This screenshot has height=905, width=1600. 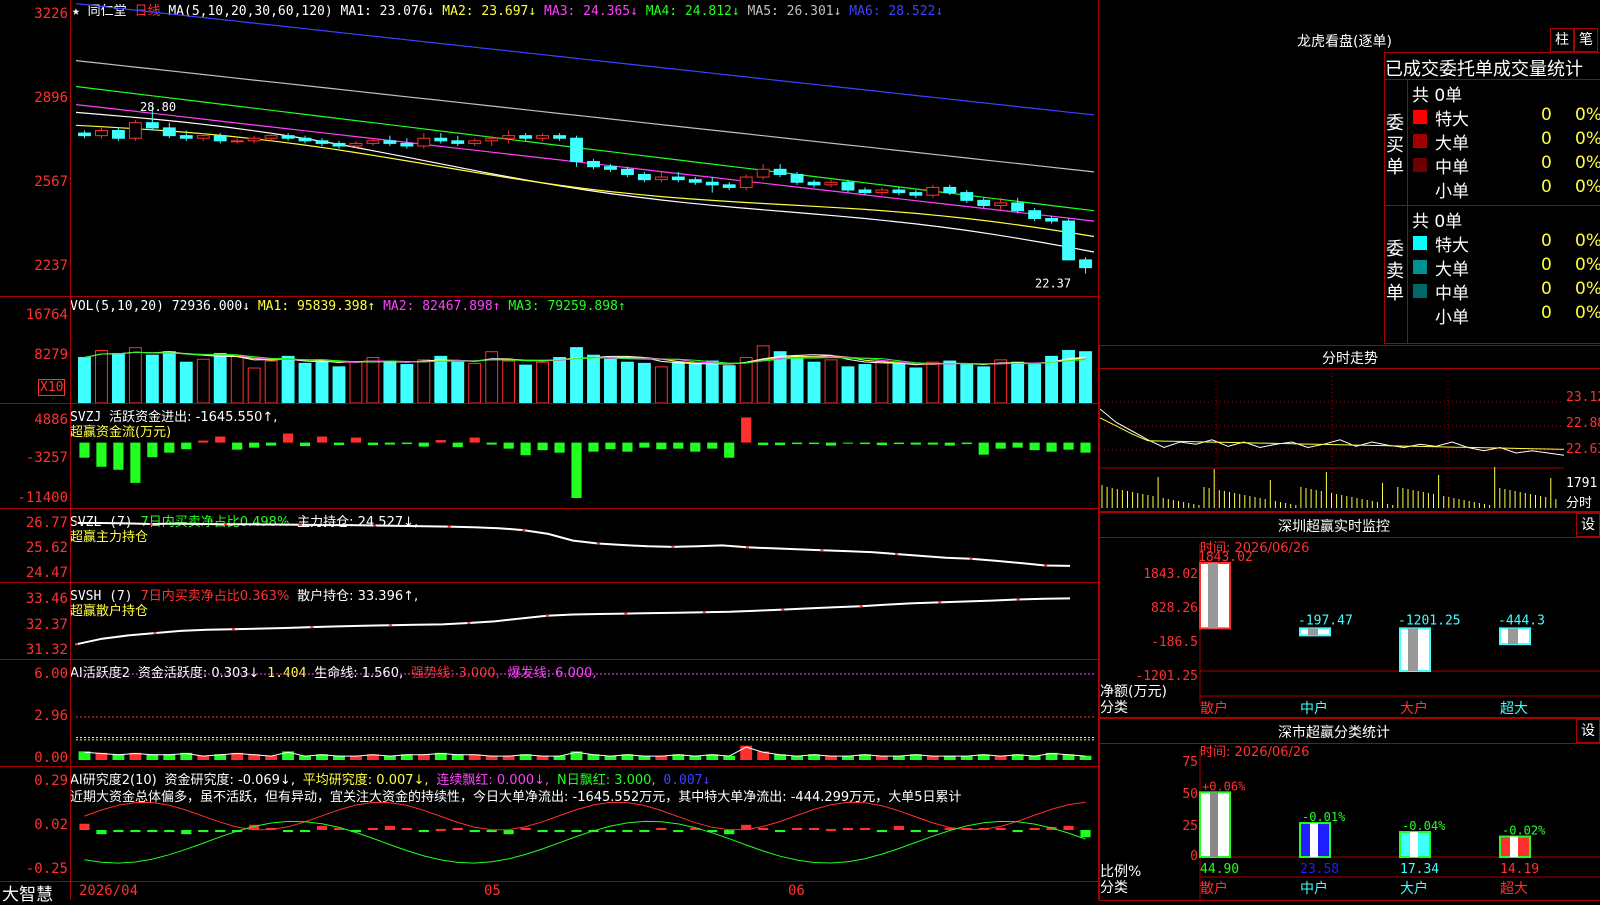 What do you see at coordinates (1546, 139) in the screenshot?
I see `buy-row-count-1: 0` at bounding box center [1546, 139].